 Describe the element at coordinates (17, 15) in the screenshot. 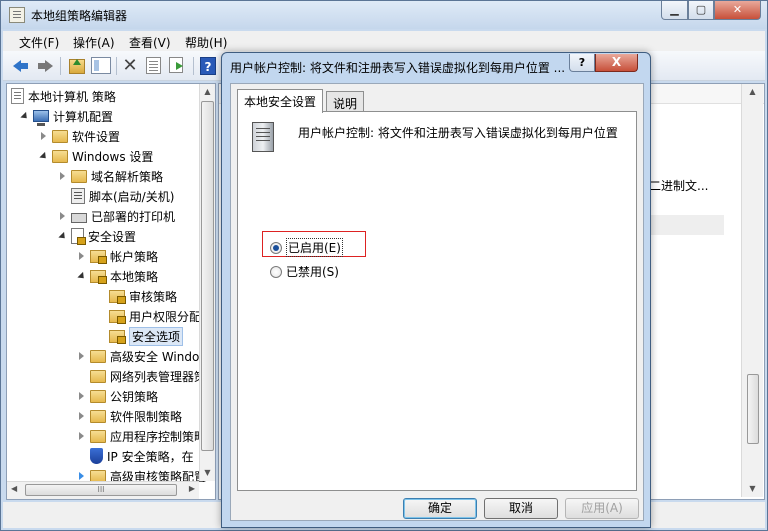

I see `app-icon` at that location.